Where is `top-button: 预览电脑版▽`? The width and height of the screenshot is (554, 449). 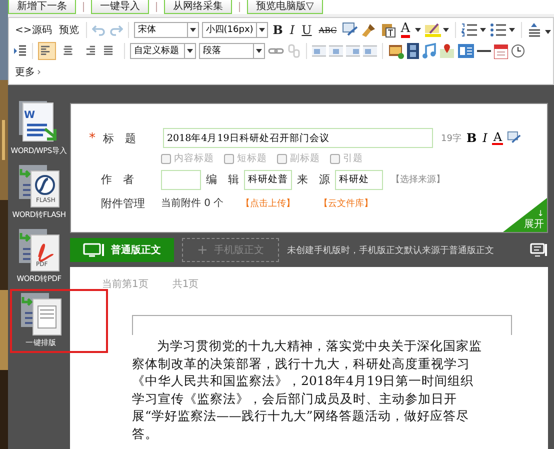
top-button: 预览电脑版▽ is located at coordinates (285, 7).